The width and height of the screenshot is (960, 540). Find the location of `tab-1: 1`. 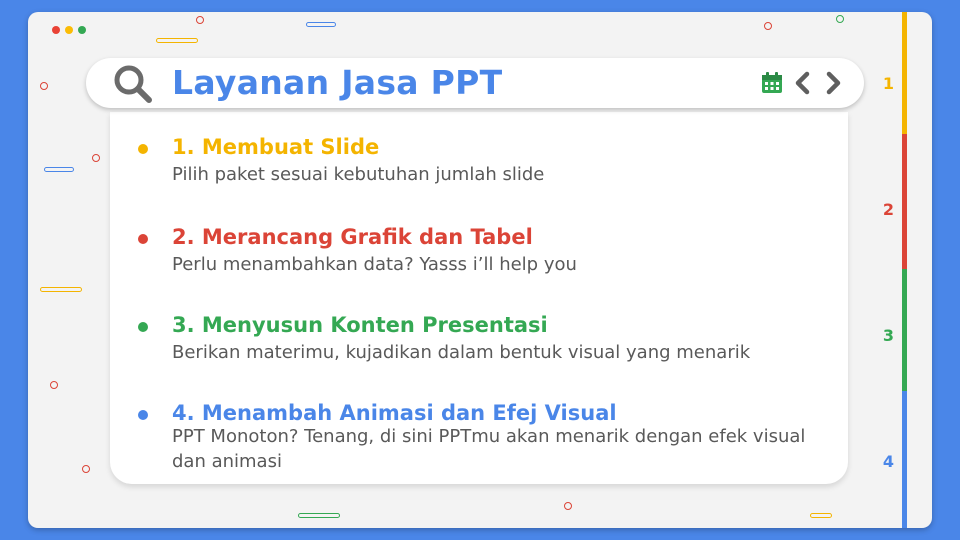

tab-1: 1 is located at coordinates (888, 83).